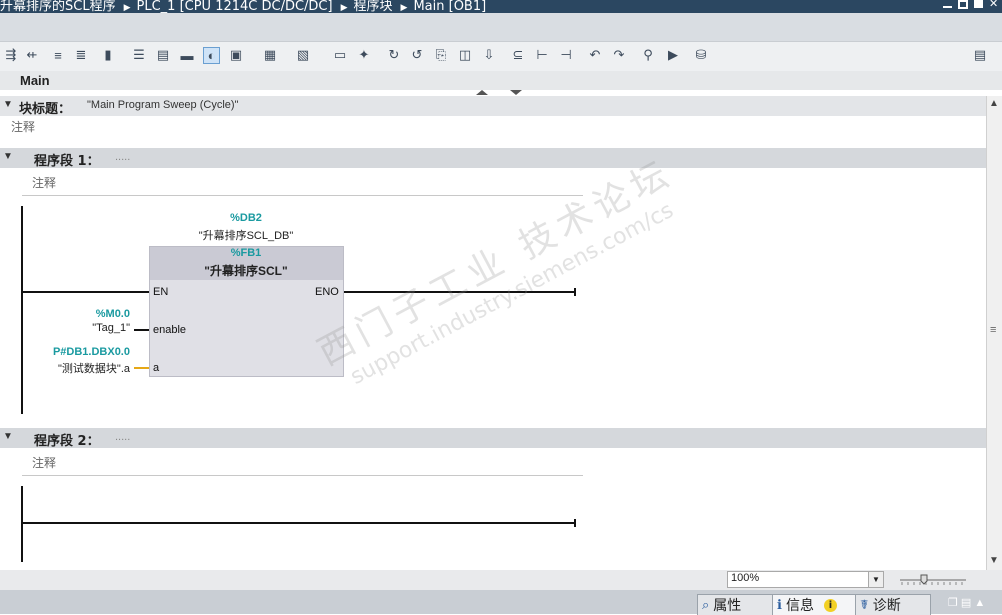 Image resolution: width=1002 pixels, height=615 pixels. I want to click on tab-info: ℹ 信息 i, so click(814, 604).